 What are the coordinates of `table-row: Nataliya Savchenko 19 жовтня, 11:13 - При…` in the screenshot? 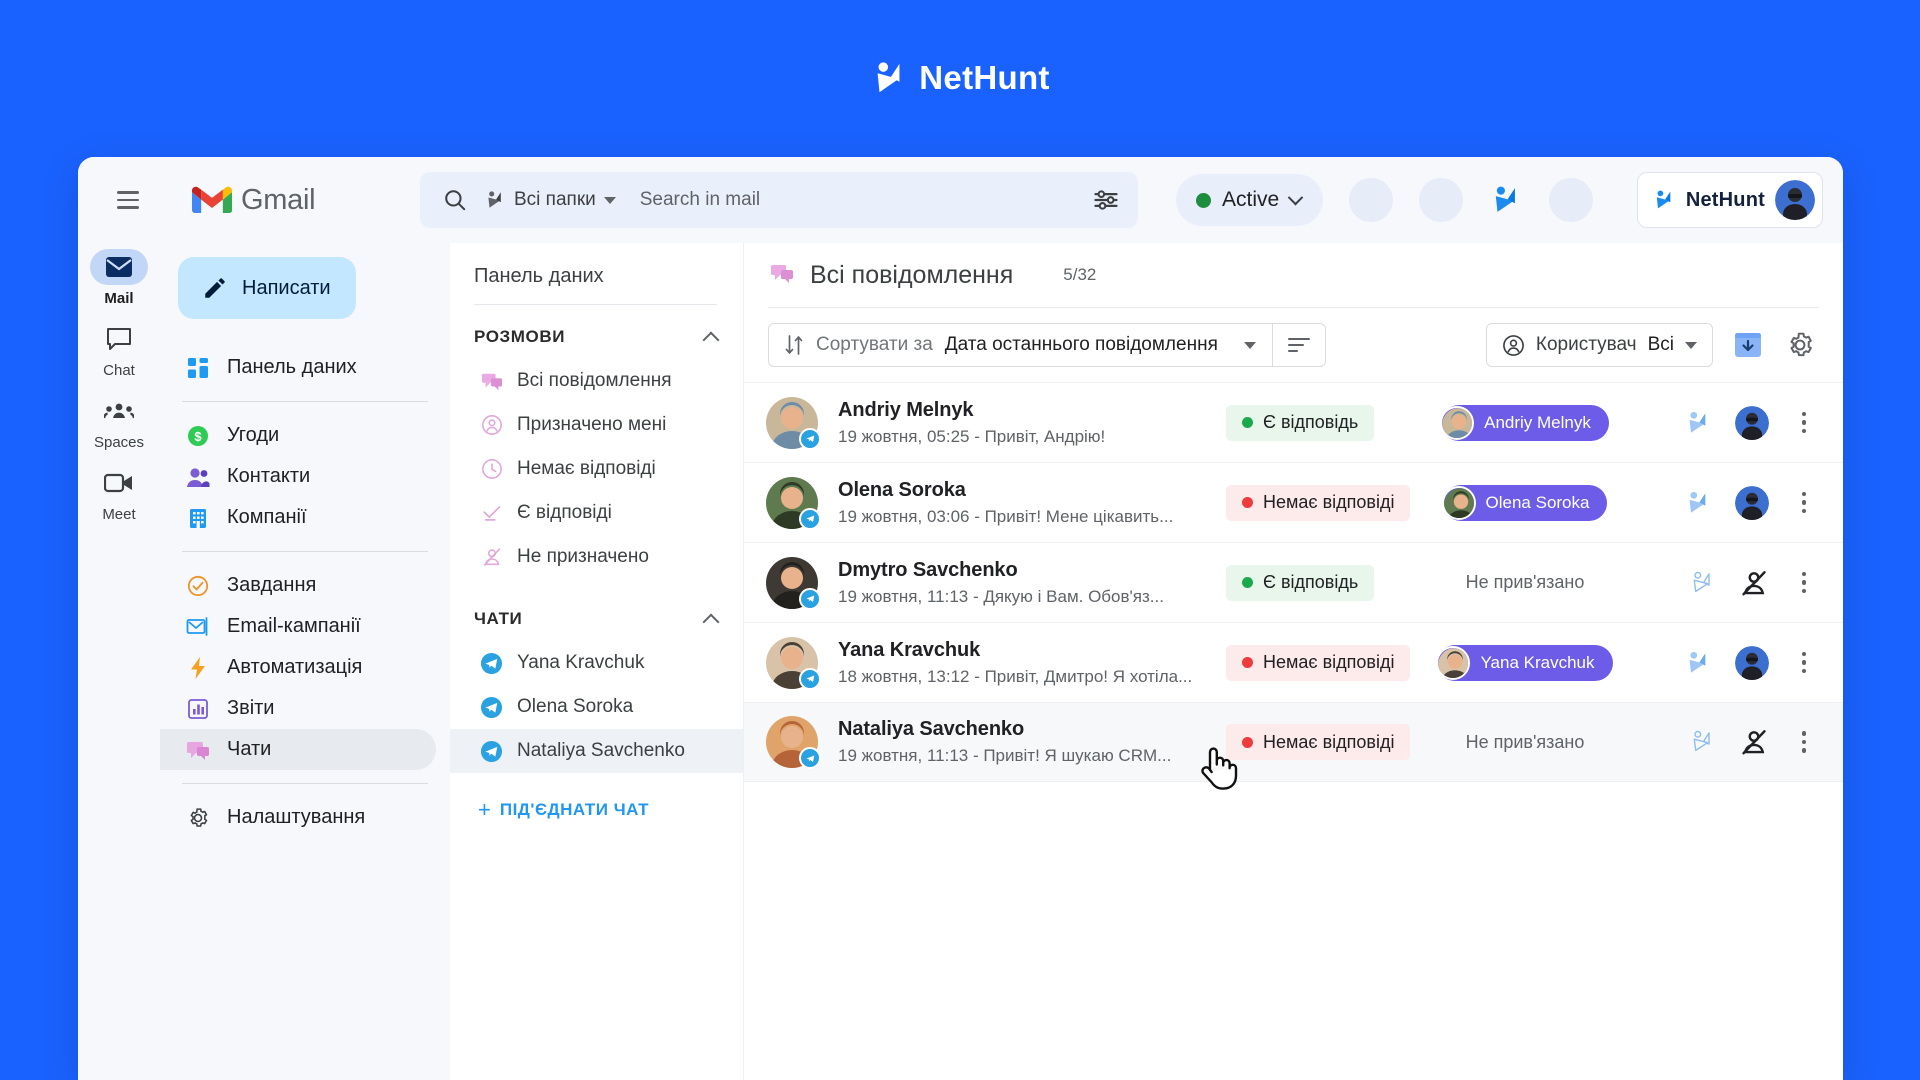 It's located at (1293, 742).